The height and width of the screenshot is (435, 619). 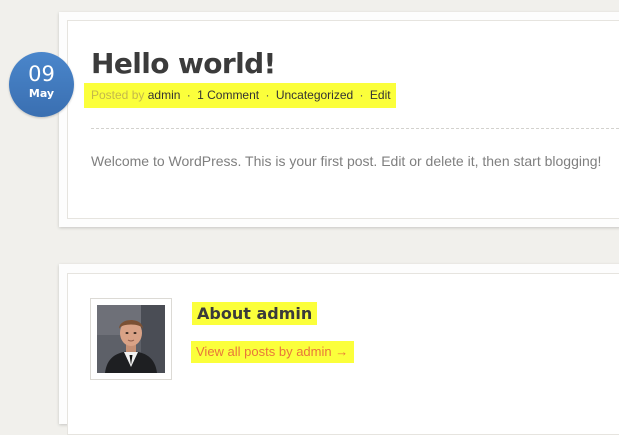 What do you see at coordinates (41, 93) in the screenshot?
I see `post-date-month: May` at bounding box center [41, 93].